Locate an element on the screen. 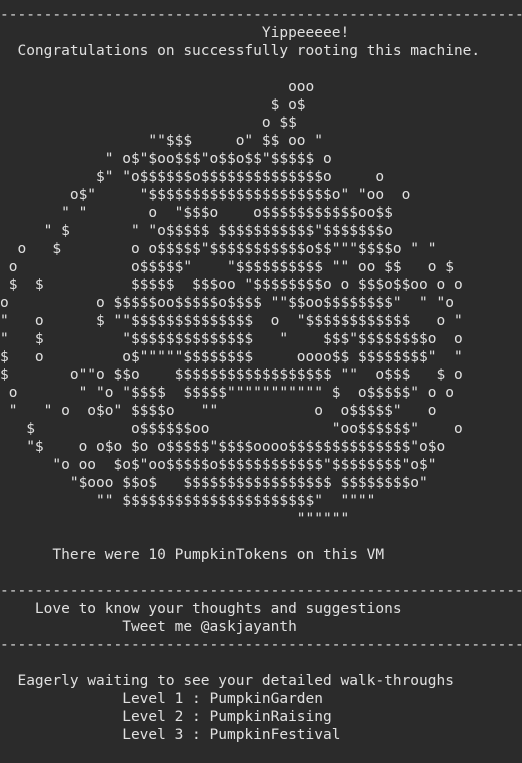 This screenshot has width=522, height=763. pumpkin-ascii-art-line: "" $$$$$$$$$$$$$$$$$$$$$$" """" is located at coordinates (188, 501).